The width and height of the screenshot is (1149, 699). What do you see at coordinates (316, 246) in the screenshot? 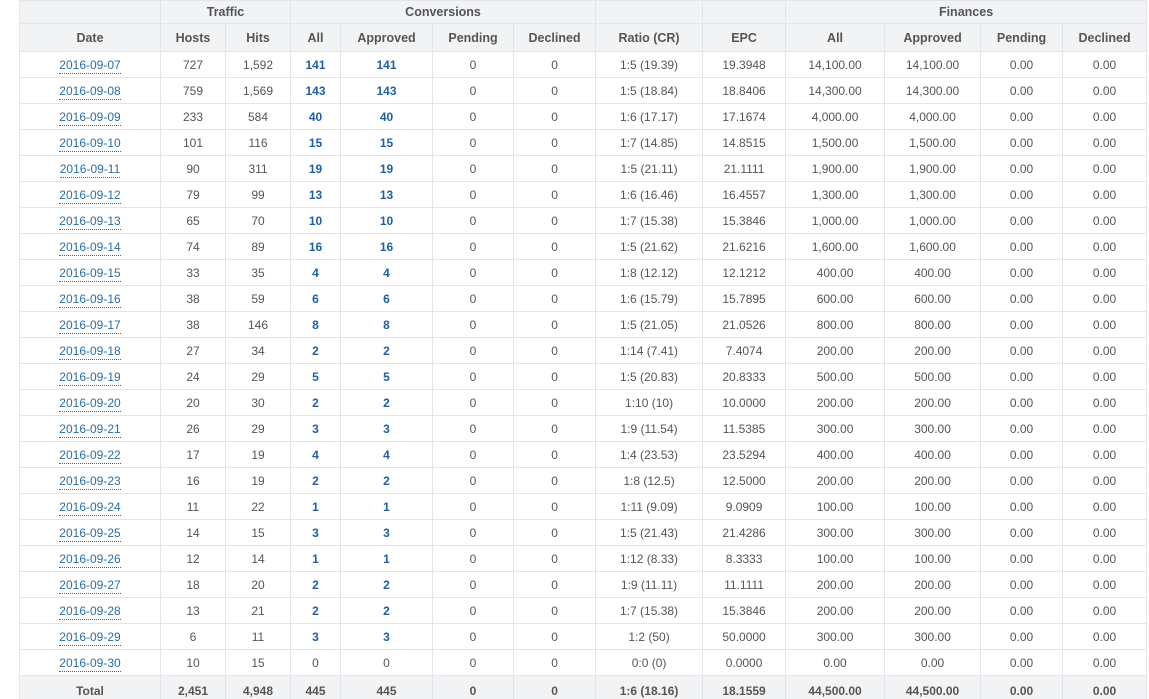
I see `cell-conversions-all: 16` at bounding box center [316, 246].